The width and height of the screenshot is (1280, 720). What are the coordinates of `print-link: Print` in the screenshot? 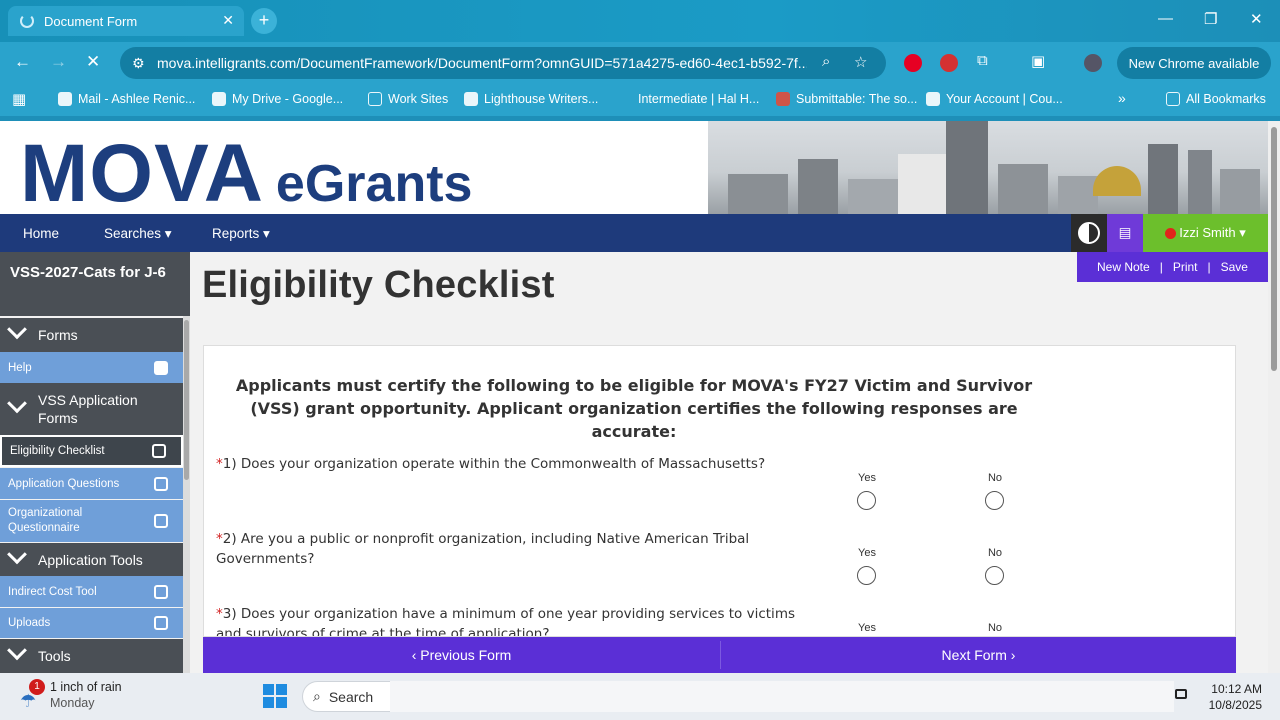 It's located at (1185, 267).